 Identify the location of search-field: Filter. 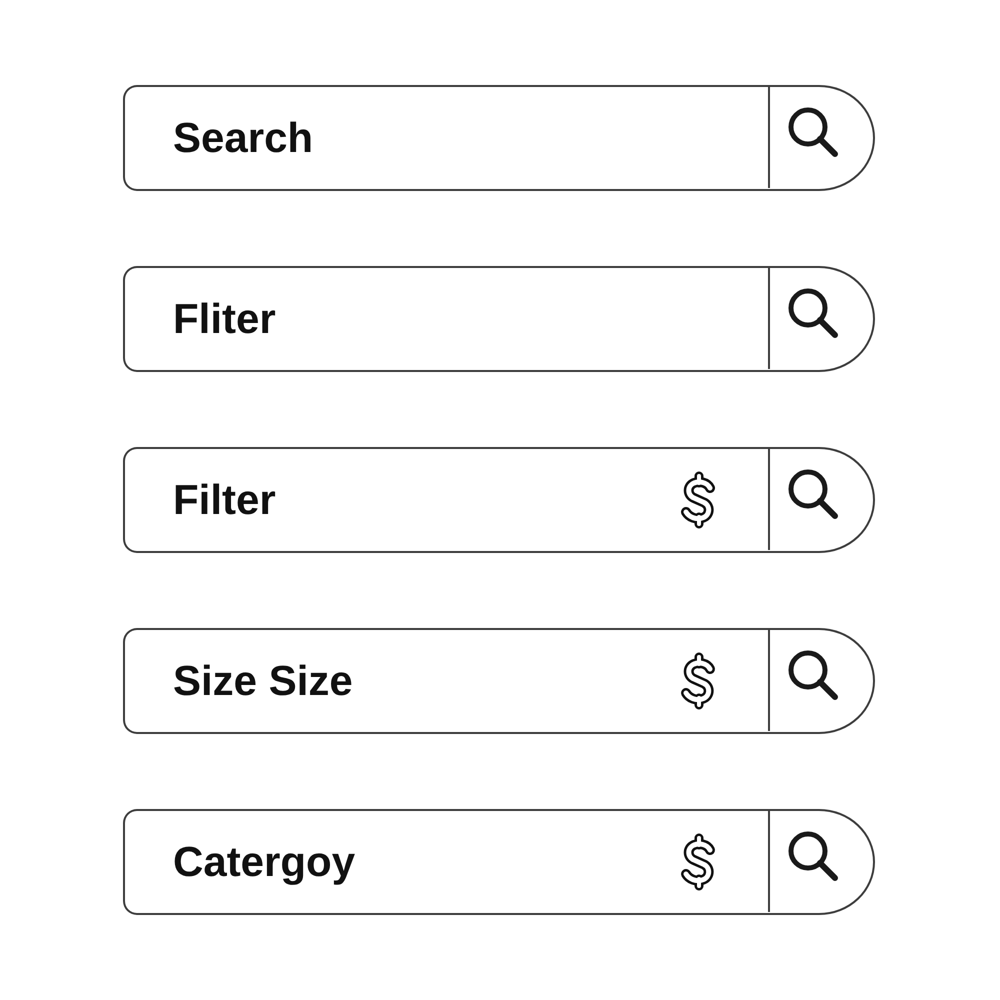
(415, 500).